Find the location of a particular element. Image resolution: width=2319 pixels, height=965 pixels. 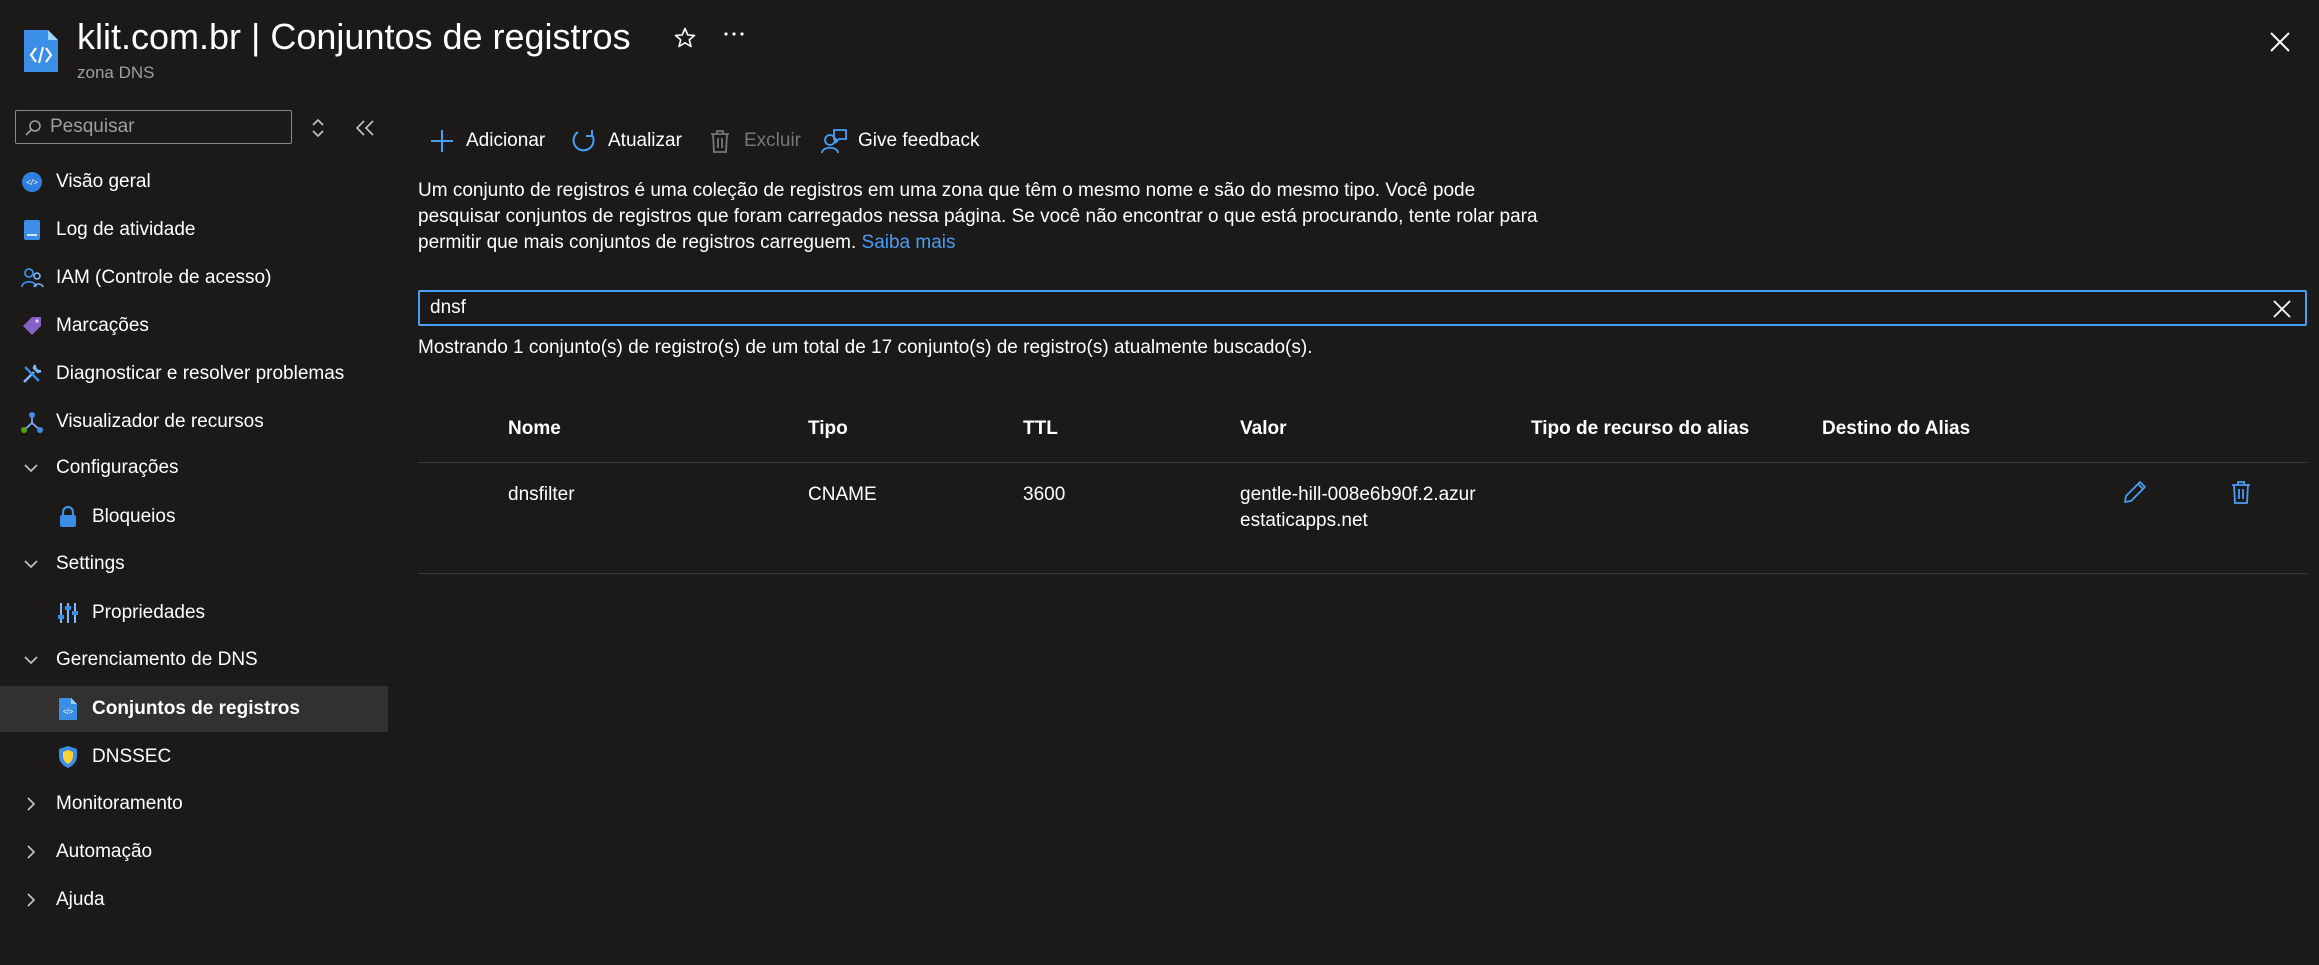

sidebar-item-label: Gerenciamento de DNS is located at coordinates (157, 659).